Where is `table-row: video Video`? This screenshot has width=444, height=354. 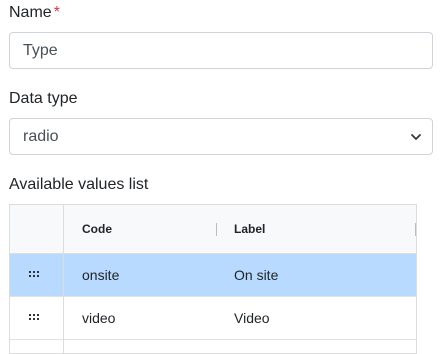
table-row: video Video is located at coordinates (213, 318).